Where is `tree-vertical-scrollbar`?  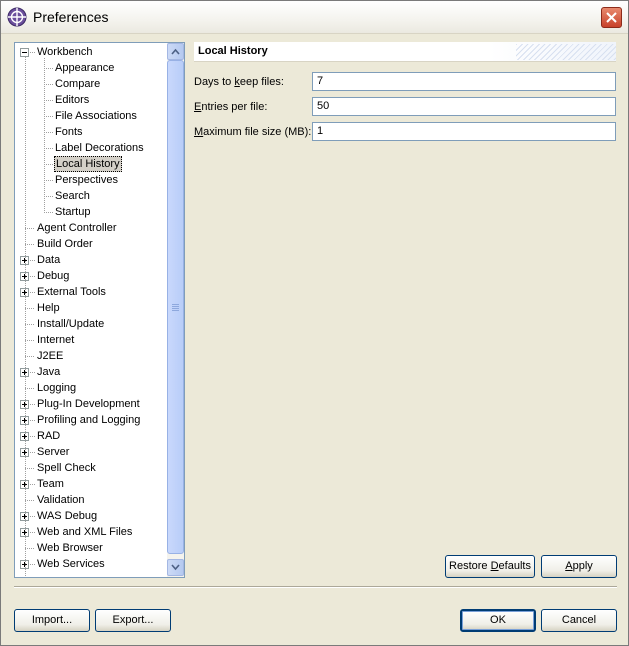 tree-vertical-scrollbar is located at coordinates (175, 310).